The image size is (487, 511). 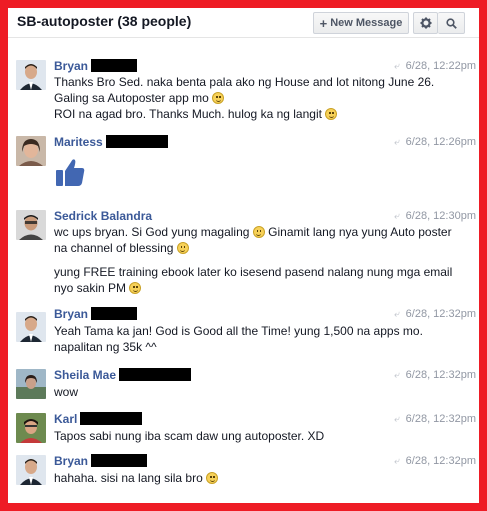 What do you see at coordinates (323, 23) in the screenshot?
I see `plus-icon: +` at bounding box center [323, 23].